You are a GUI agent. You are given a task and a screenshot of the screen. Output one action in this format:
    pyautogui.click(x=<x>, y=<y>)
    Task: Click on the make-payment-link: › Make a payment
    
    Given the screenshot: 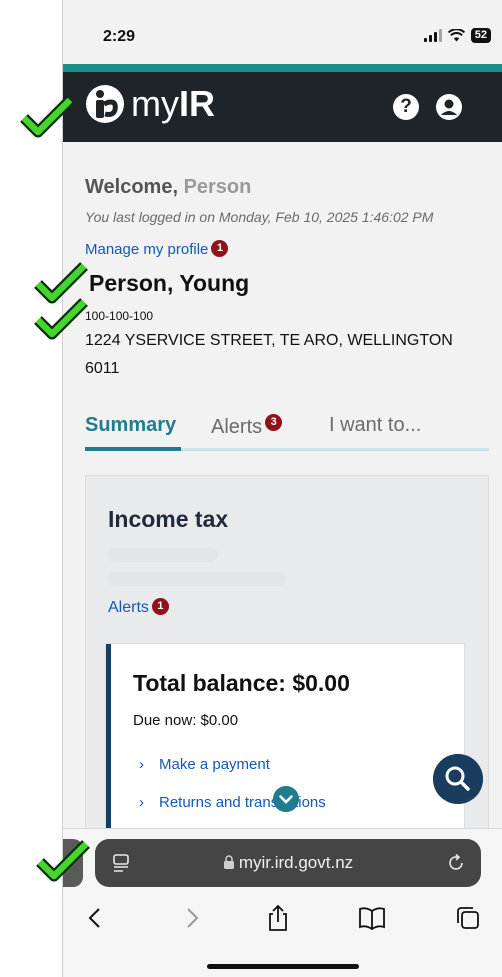 What is the action you would take?
    pyautogui.click(x=204, y=764)
    